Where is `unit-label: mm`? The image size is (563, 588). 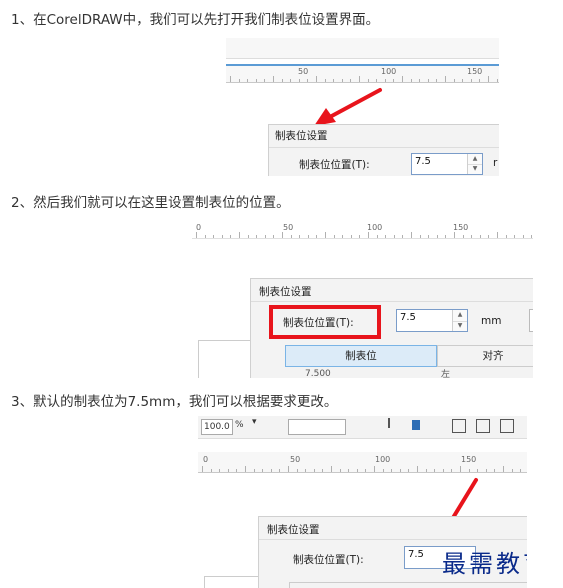 unit-label: mm is located at coordinates (491, 321).